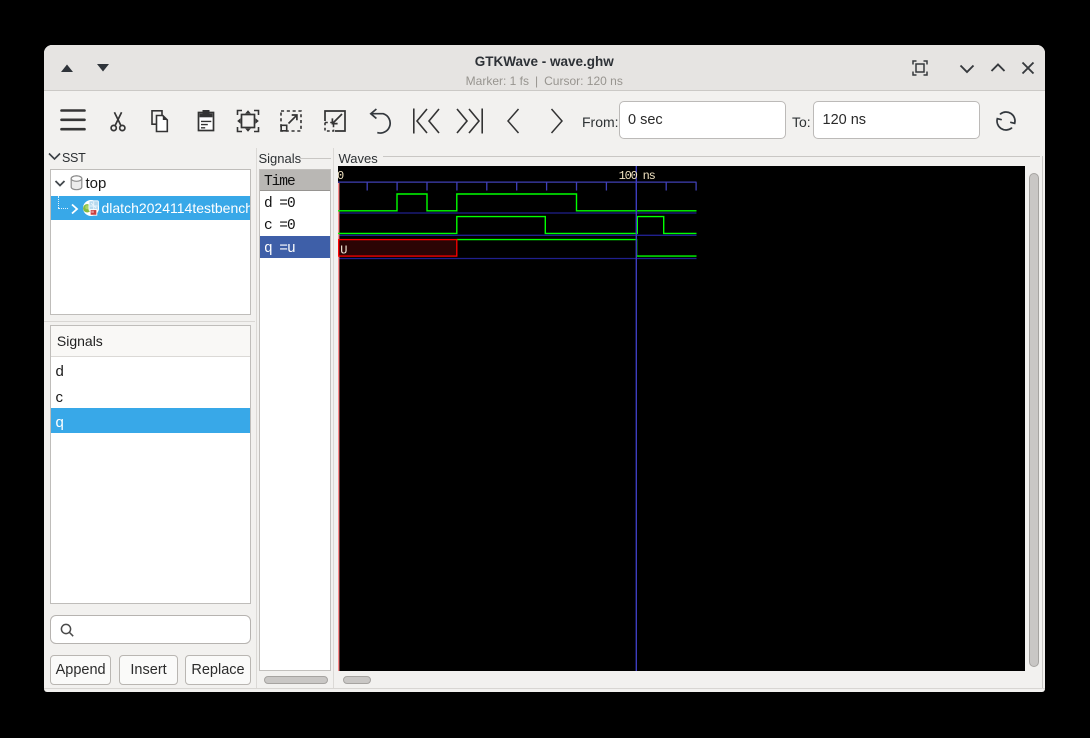 The width and height of the screenshot is (1090, 738). Describe the element at coordinates (637, 176) in the screenshot. I see `svg-text: 100 ns` at that location.